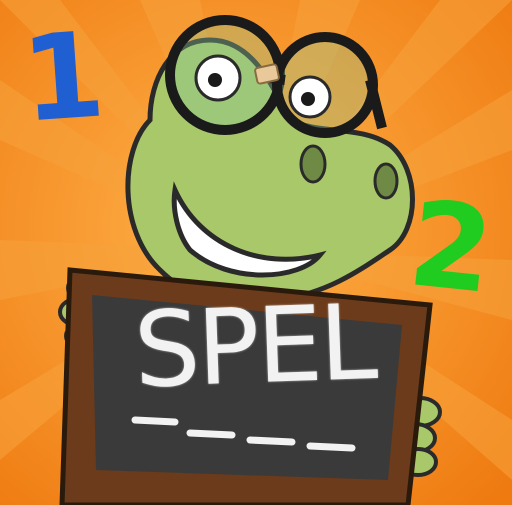 Image resolution: width=512 pixels, height=505 pixels. What do you see at coordinates (63, 77) in the screenshot?
I see `number-one-label: 1` at bounding box center [63, 77].